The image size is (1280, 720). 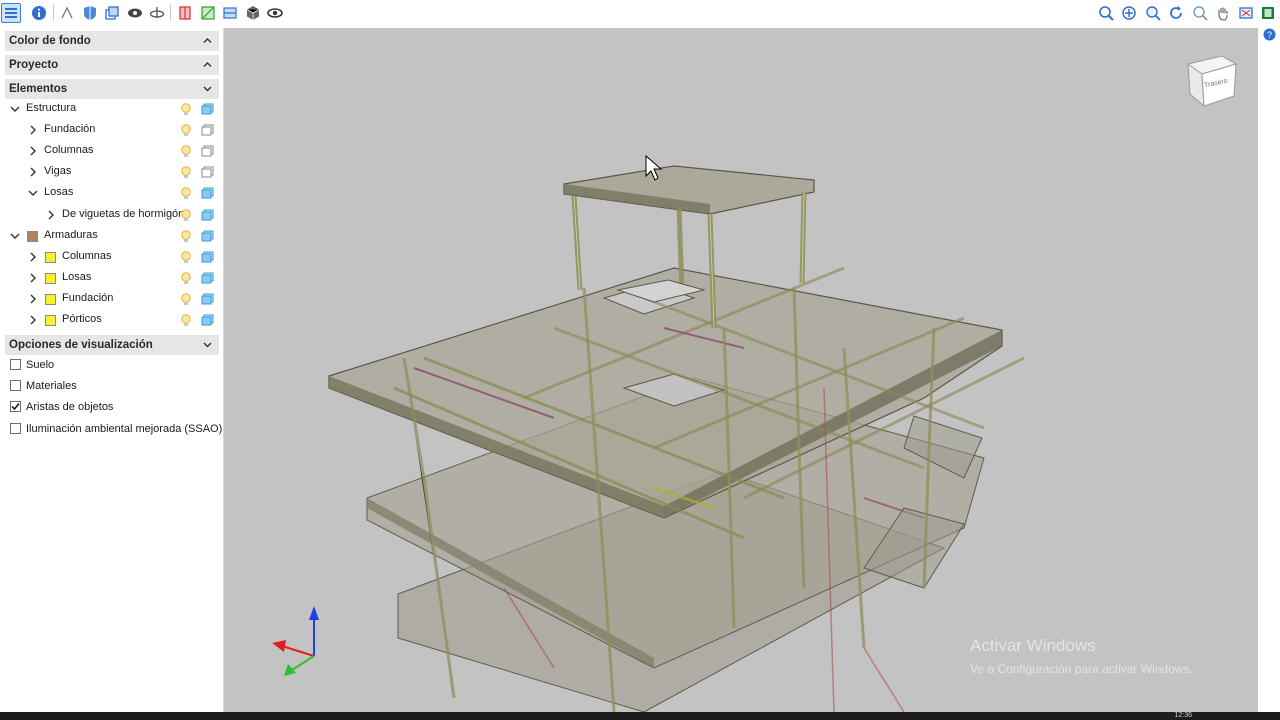 I want to click on pan-hand-icon, so click(x=1223, y=13).